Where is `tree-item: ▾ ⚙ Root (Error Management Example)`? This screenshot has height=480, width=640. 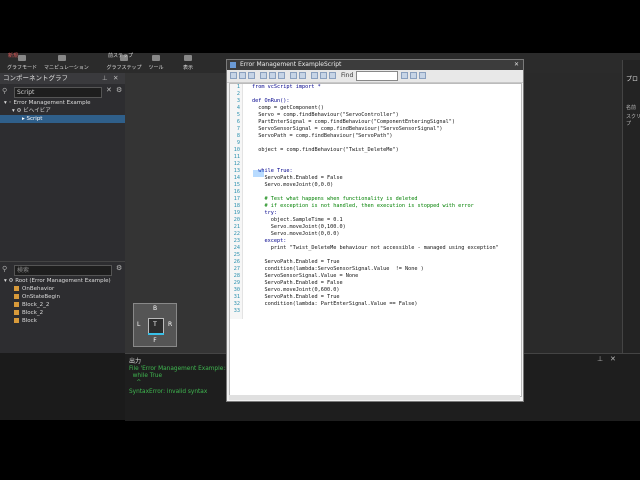
tree-item: ▾ ⚙ Root (Error Management Example) is located at coordinates (62, 281).